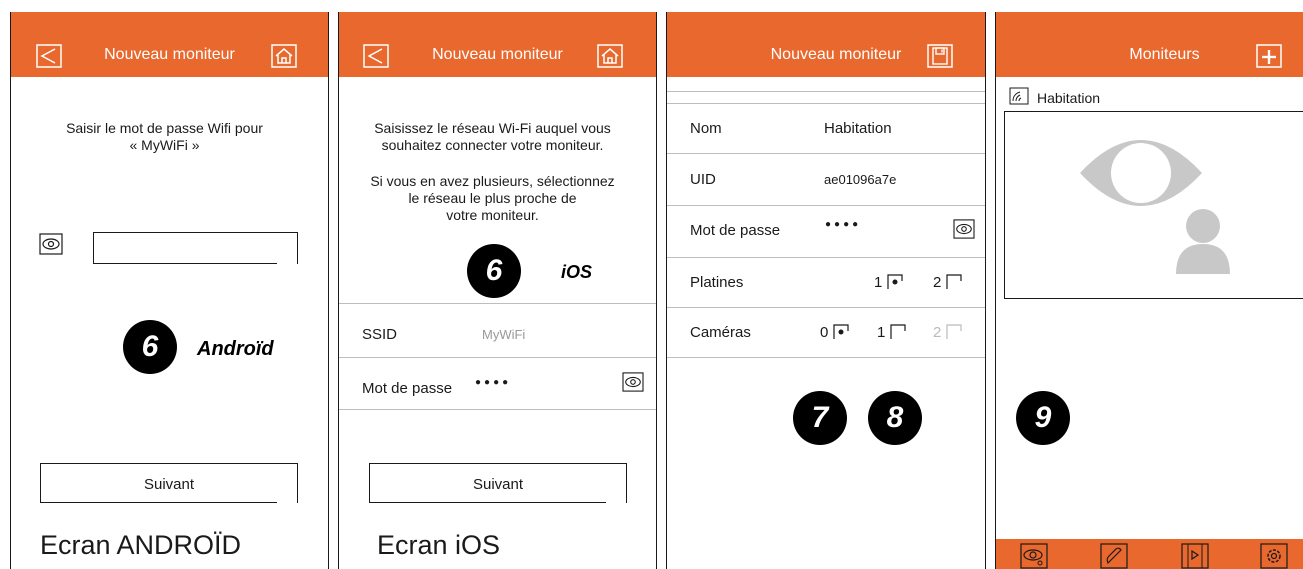 The width and height of the screenshot is (1303, 569). Describe the element at coordinates (1269, 56) in the screenshot. I see `add-icon` at that location.